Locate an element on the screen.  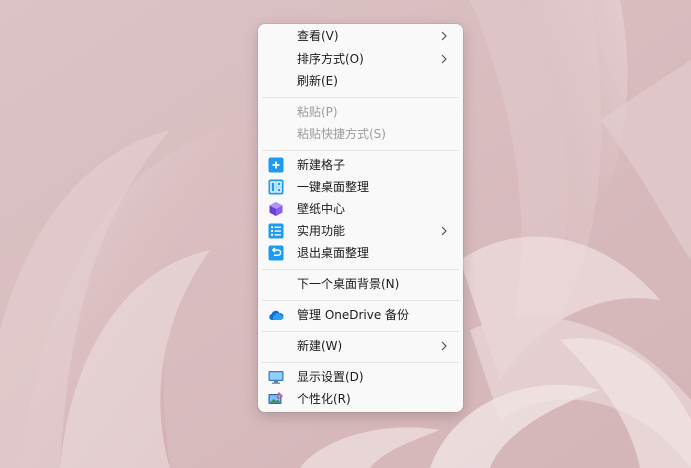
menu-item-display-settings: 显示设置(D) is located at coordinates (360, 377).